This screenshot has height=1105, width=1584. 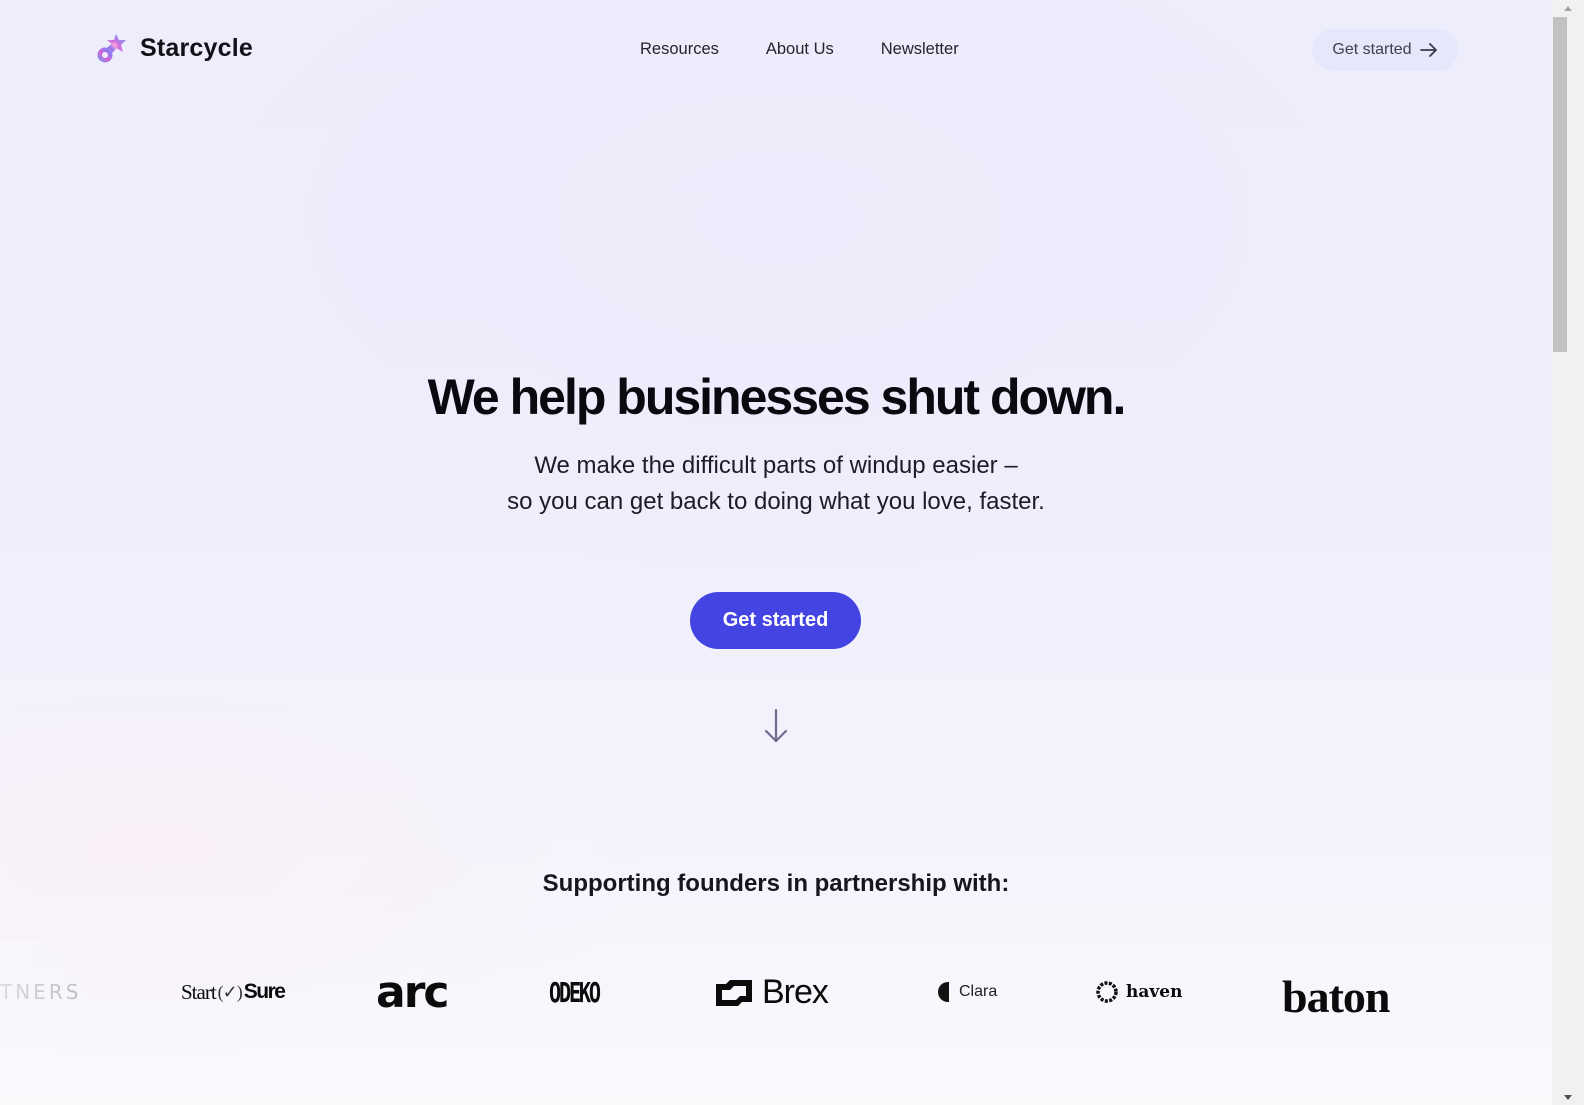 What do you see at coordinates (777, 397) in the screenshot?
I see `hero-title: We help businesses shut down.` at bounding box center [777, 397].